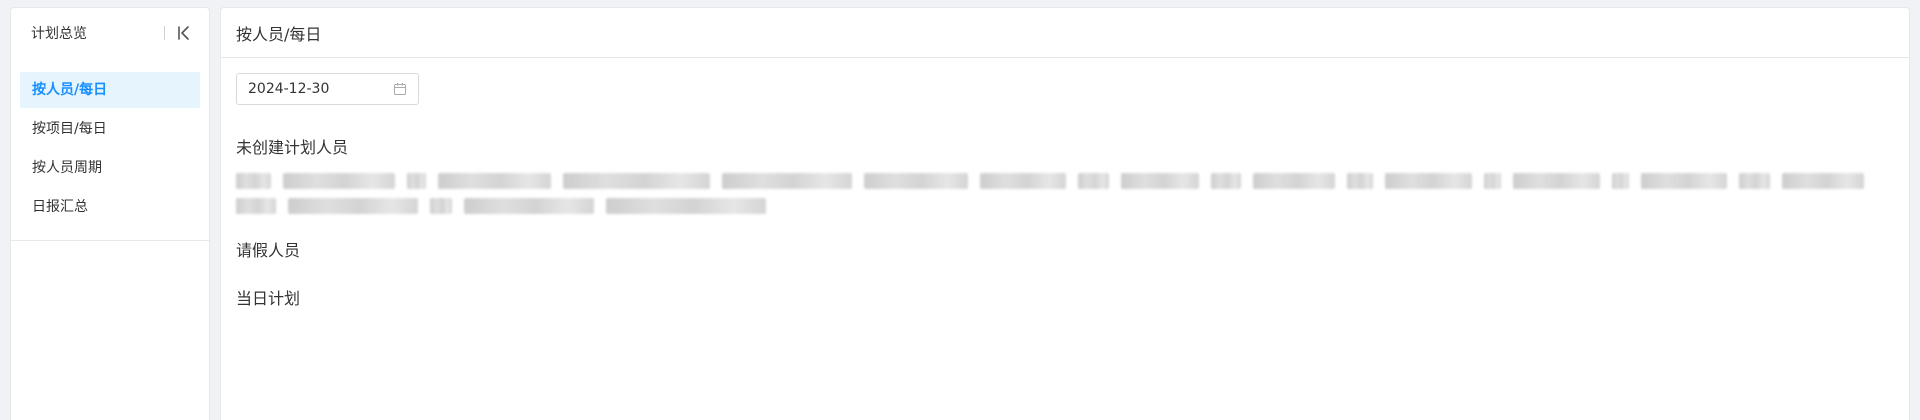 The height and width of the screenshot is (420, 1920). I want to click on sidebar-item-by-person-daily: 按人员/每日, so click(110, 90).